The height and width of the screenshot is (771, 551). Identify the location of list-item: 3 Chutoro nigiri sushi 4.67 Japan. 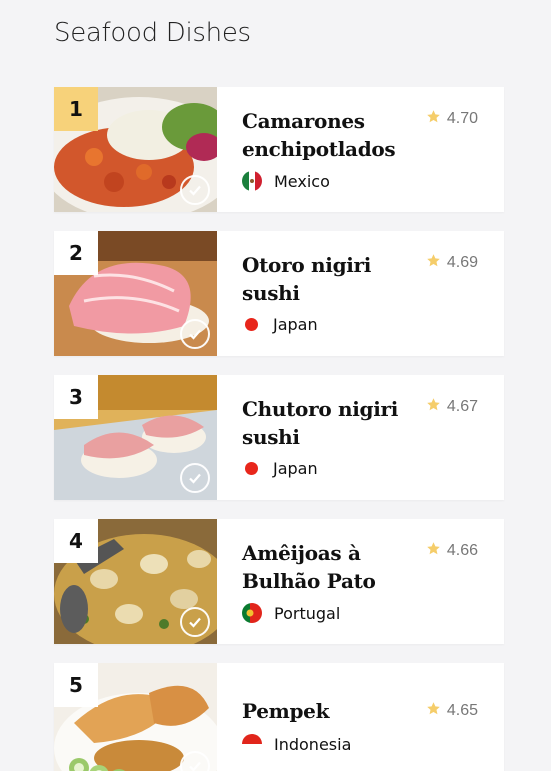
(279, 437).